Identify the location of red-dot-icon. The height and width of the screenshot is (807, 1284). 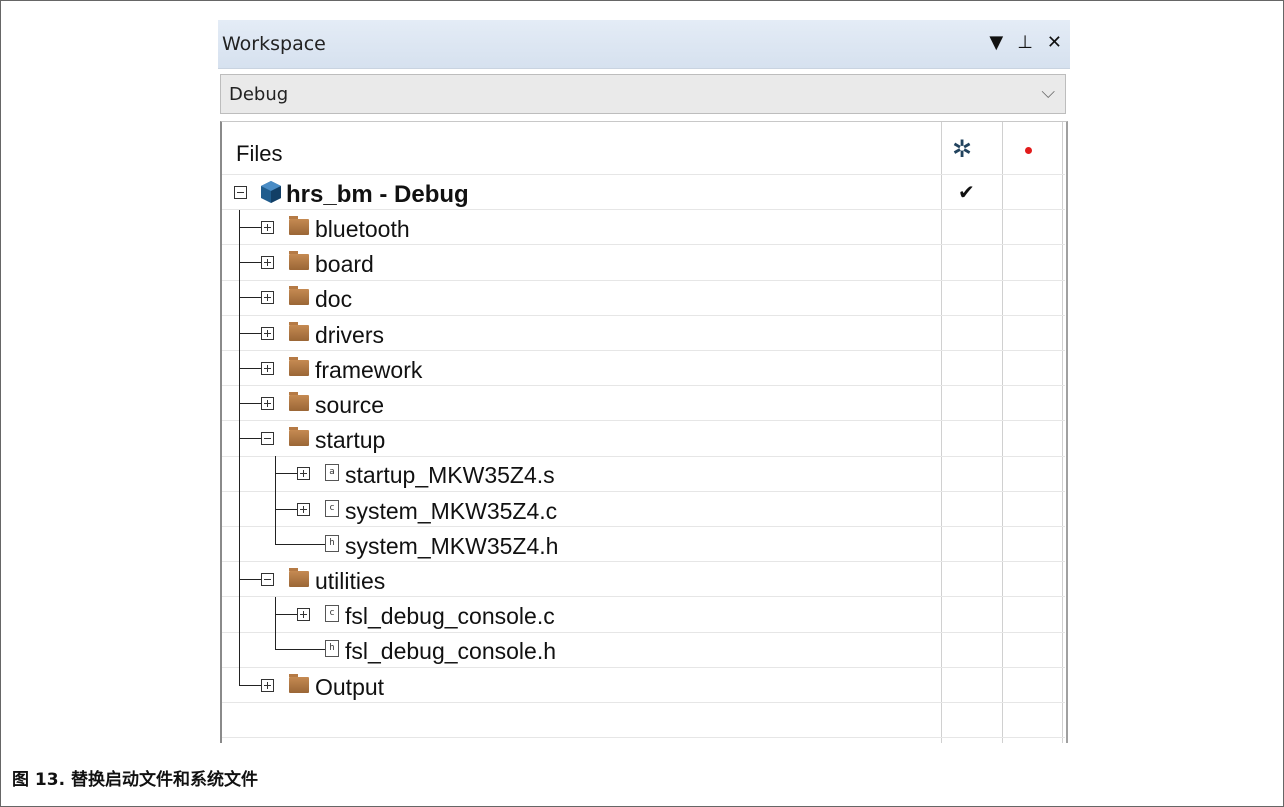
(1028, 150).